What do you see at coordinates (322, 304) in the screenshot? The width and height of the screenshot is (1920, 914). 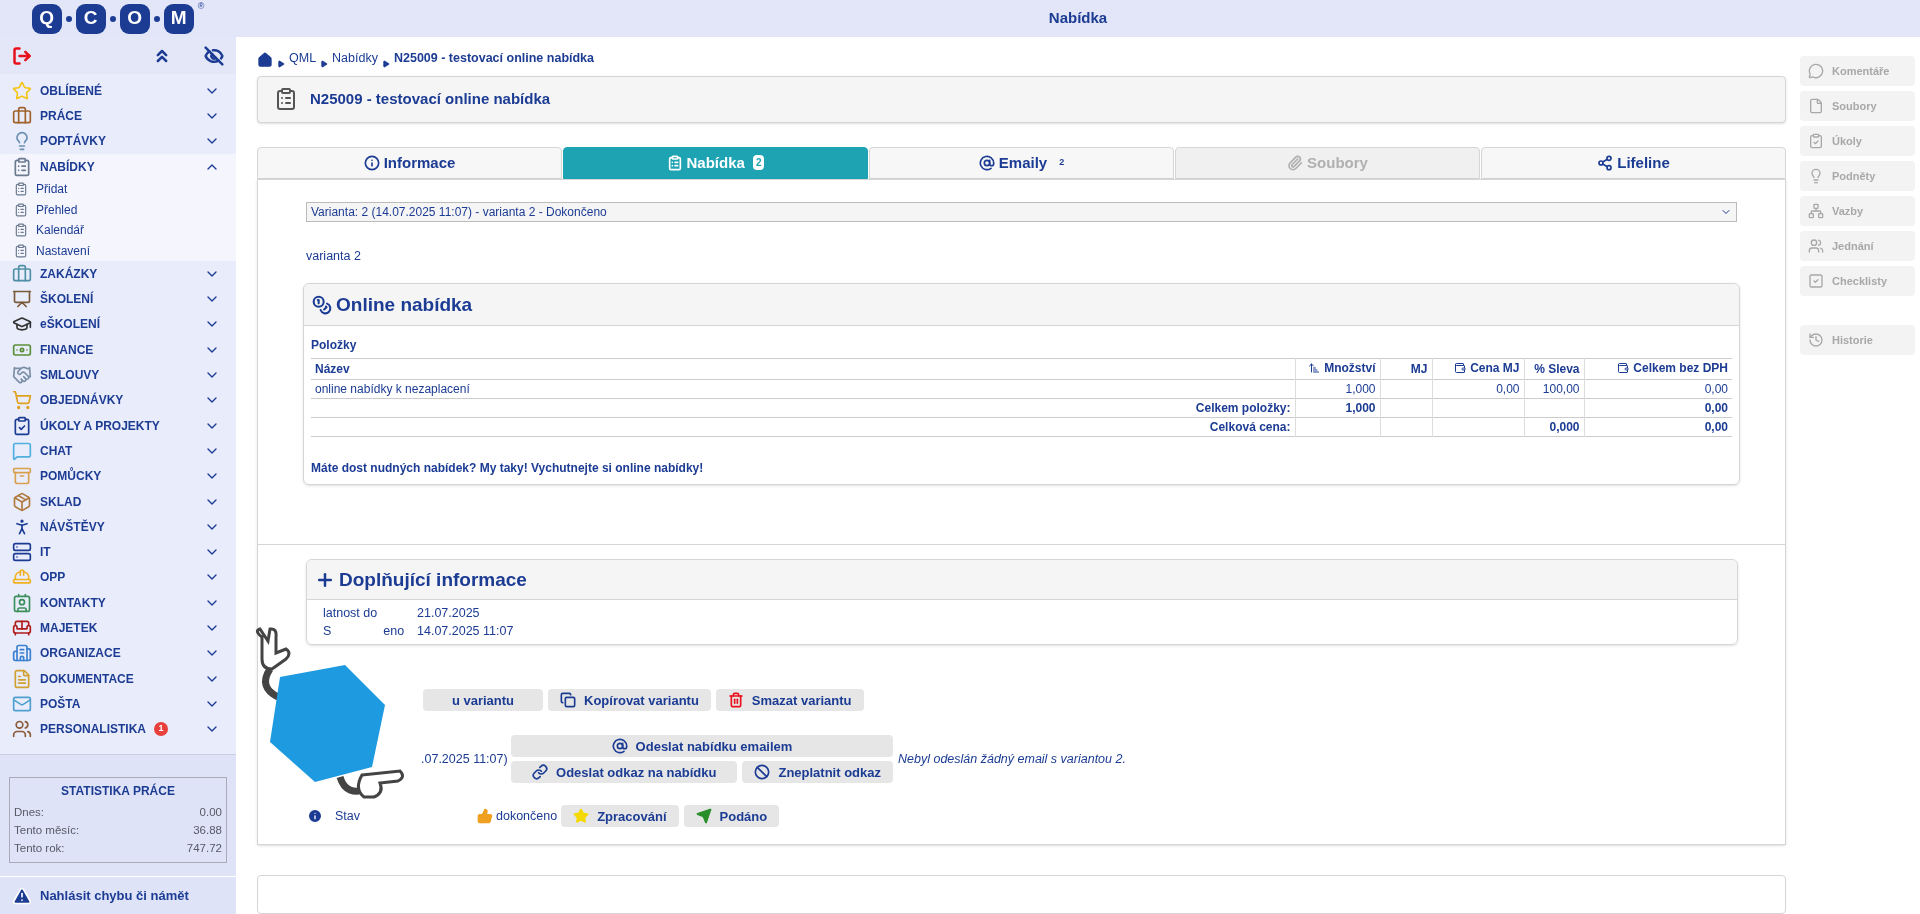 I see `coins-icon` at bounding box center [322, 304].